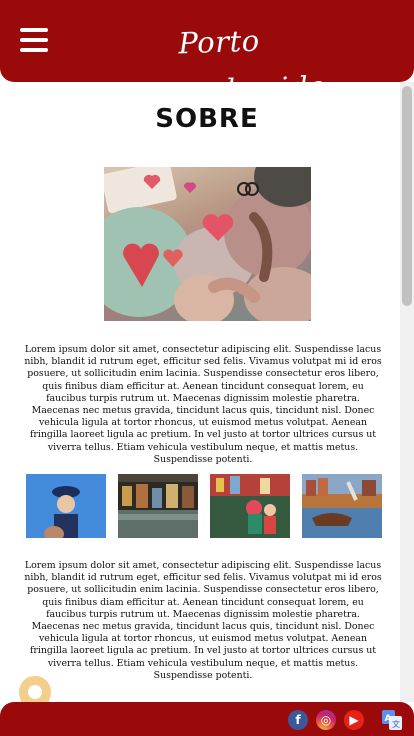 The image size is (414, 736). I want to click on festival-illustration, so click(250, 506).